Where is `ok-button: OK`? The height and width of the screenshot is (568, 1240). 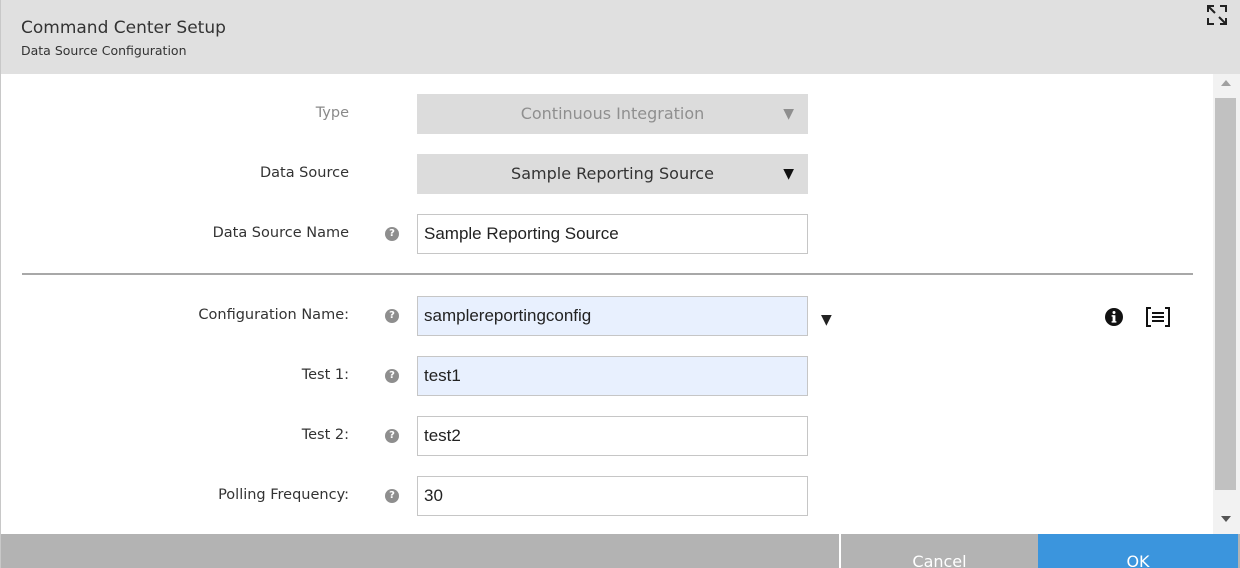 ok-button: OK is located at coordinates (1138, 551).